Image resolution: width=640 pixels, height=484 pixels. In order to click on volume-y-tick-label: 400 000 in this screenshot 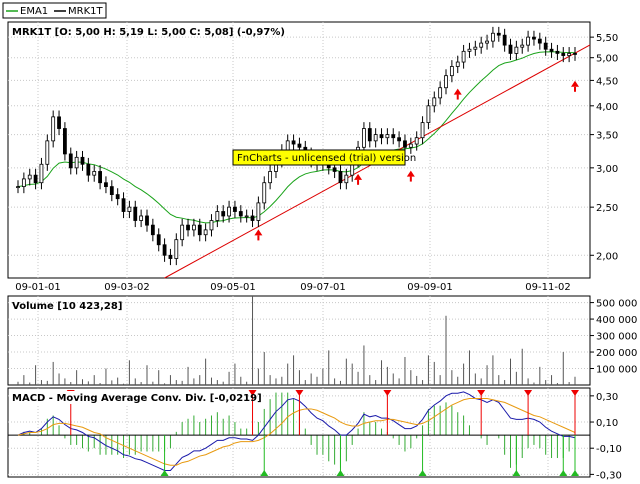, I will do `click(616, 320)`.